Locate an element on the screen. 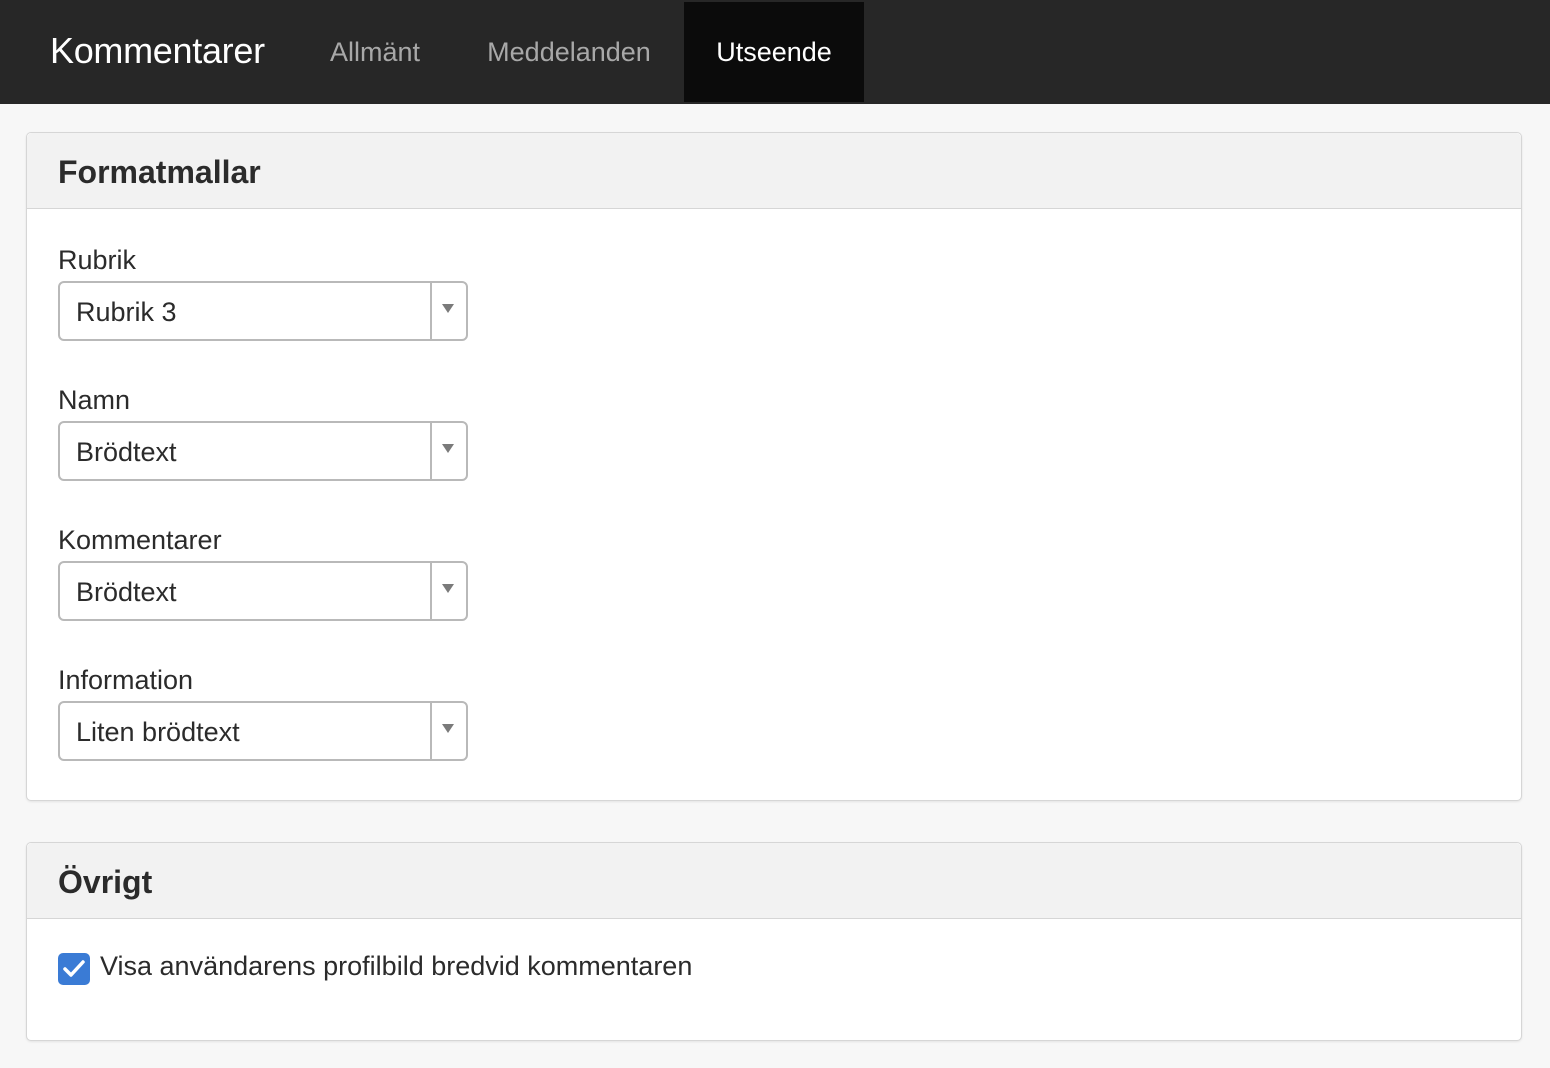 This screenshot has height=1068, width=1550. namn-select-value: Brödtext is located at coordinates (126, 452).